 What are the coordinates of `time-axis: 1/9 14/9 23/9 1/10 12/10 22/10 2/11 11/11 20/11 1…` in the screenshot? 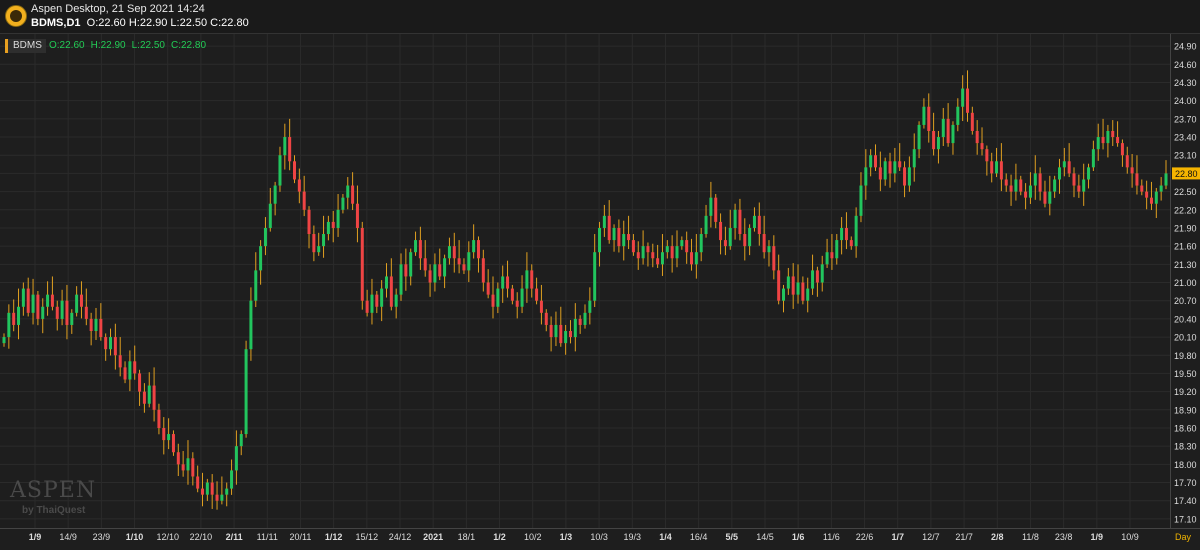 It's located at (600, 536).